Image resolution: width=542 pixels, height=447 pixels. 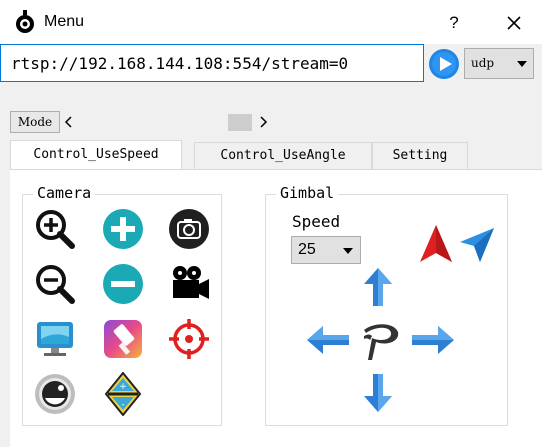 I want to click on stream-url-input, so click(x=212, y=63).